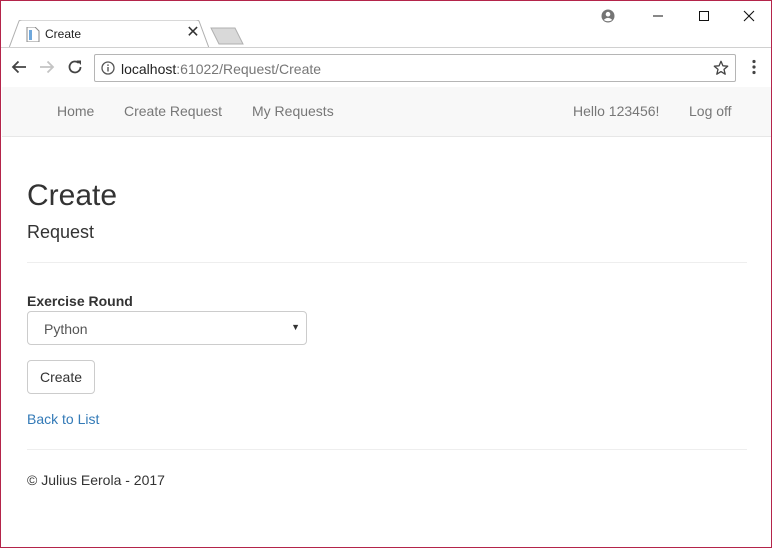 This screenshot has width=772, height=548. What do you see at coordinates (96, 480) in the screenshot?
I see `footer-copyright: © Julius Eerola - 2017` at bounding box center [96, 480].